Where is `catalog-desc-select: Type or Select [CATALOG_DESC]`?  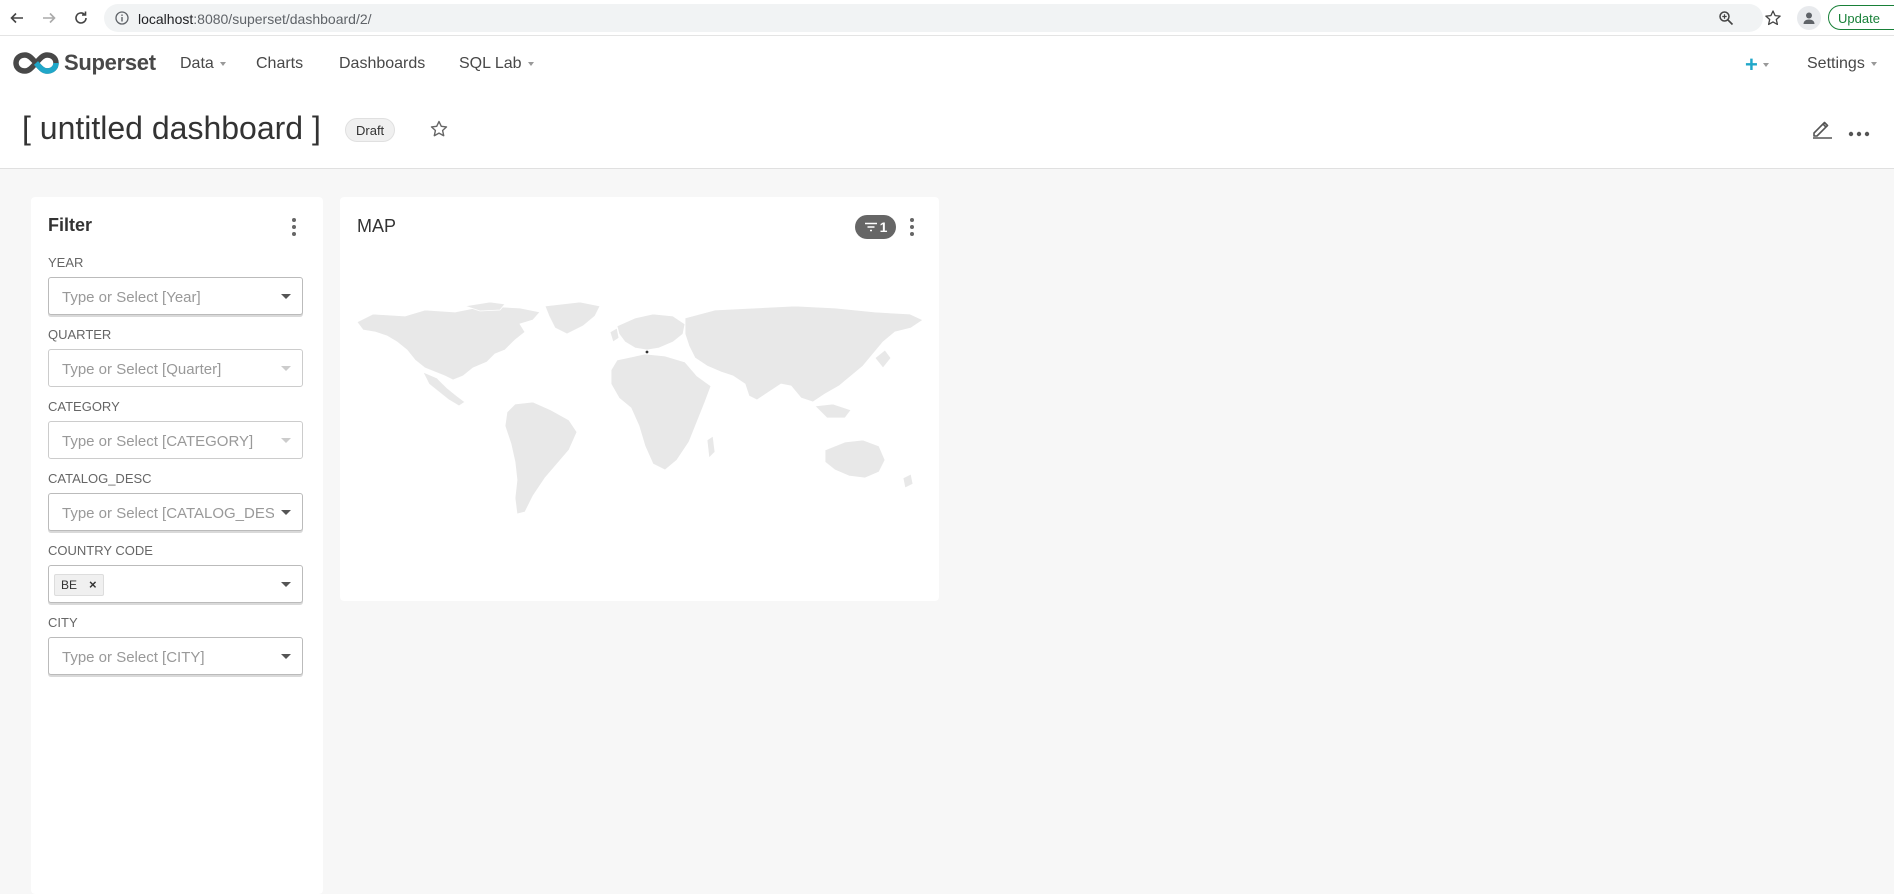 catalog-desc-select: Type or Select [CATALOG_DESC] is located at coordinates (175, 512).